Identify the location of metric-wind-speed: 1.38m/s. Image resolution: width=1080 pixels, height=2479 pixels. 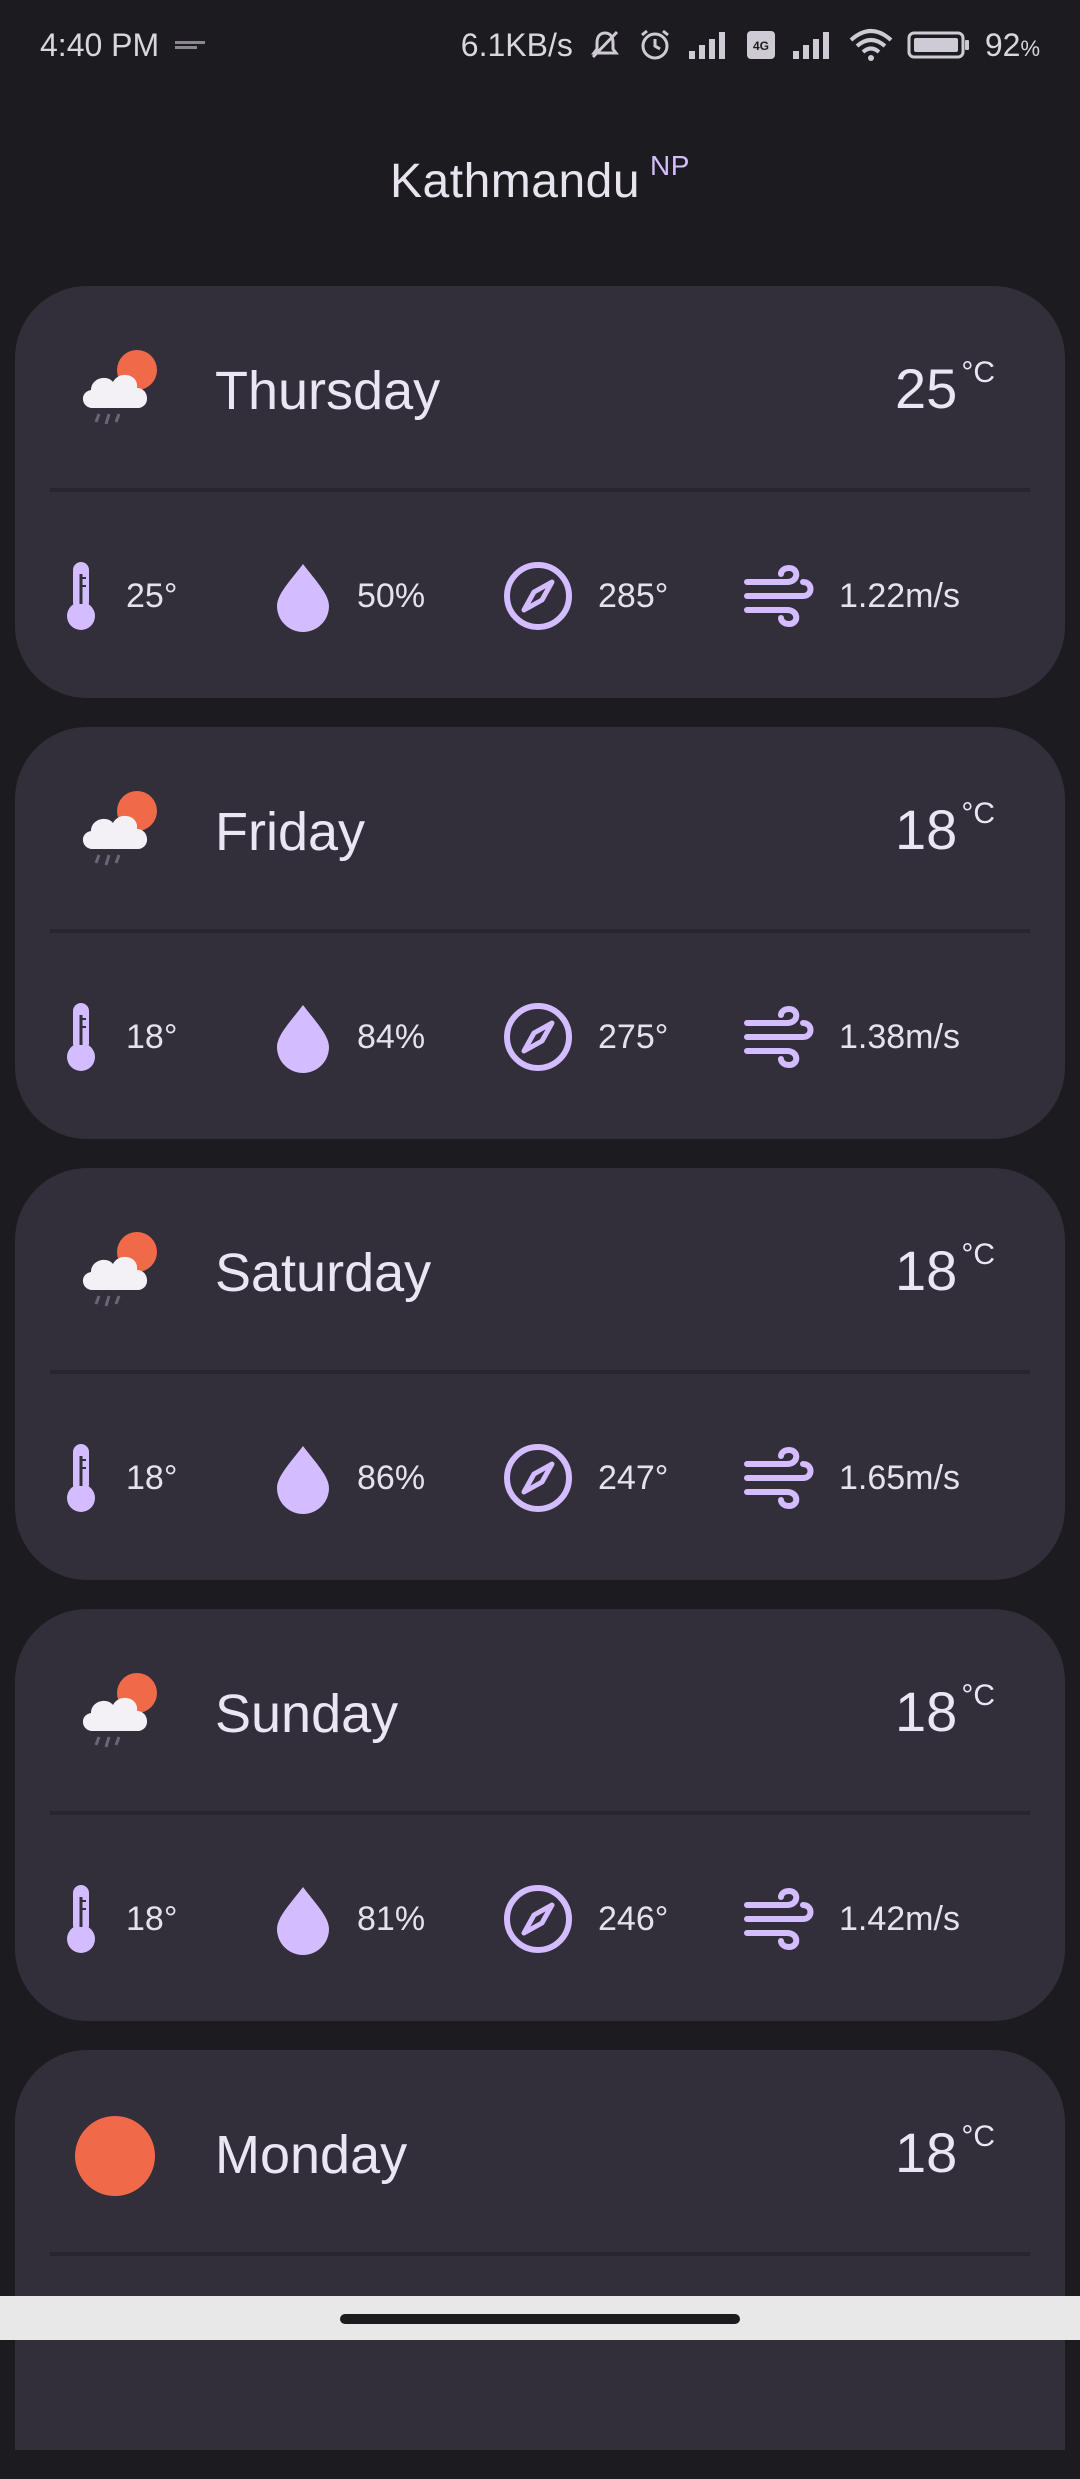
(851, 1037).